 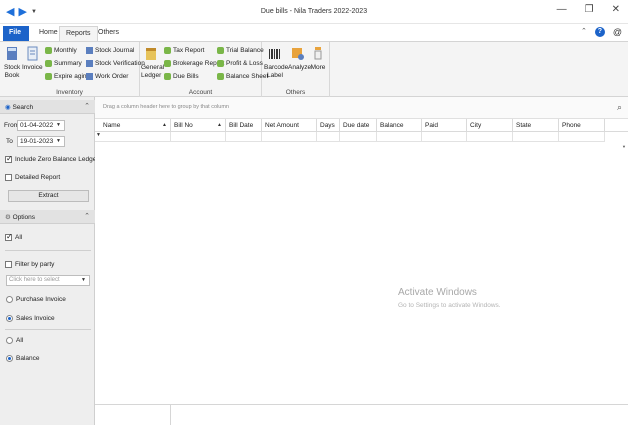 I want to click on search-section-icon: ◉, so click(x=8, y=107).